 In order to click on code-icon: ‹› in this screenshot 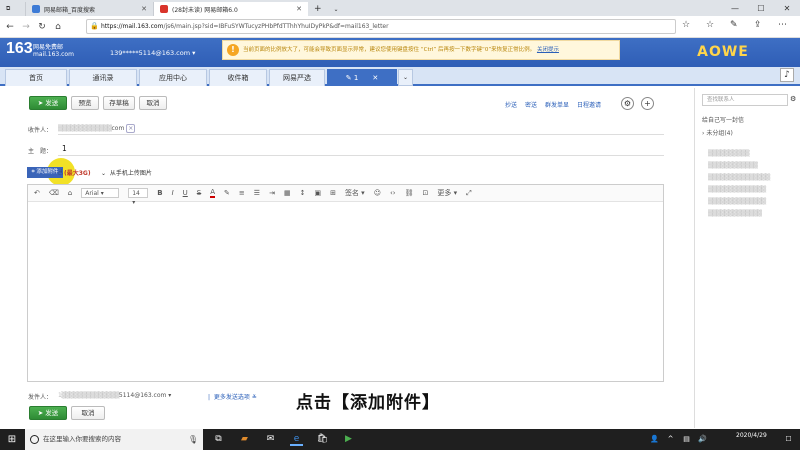, I will do `click(393, 193)`.